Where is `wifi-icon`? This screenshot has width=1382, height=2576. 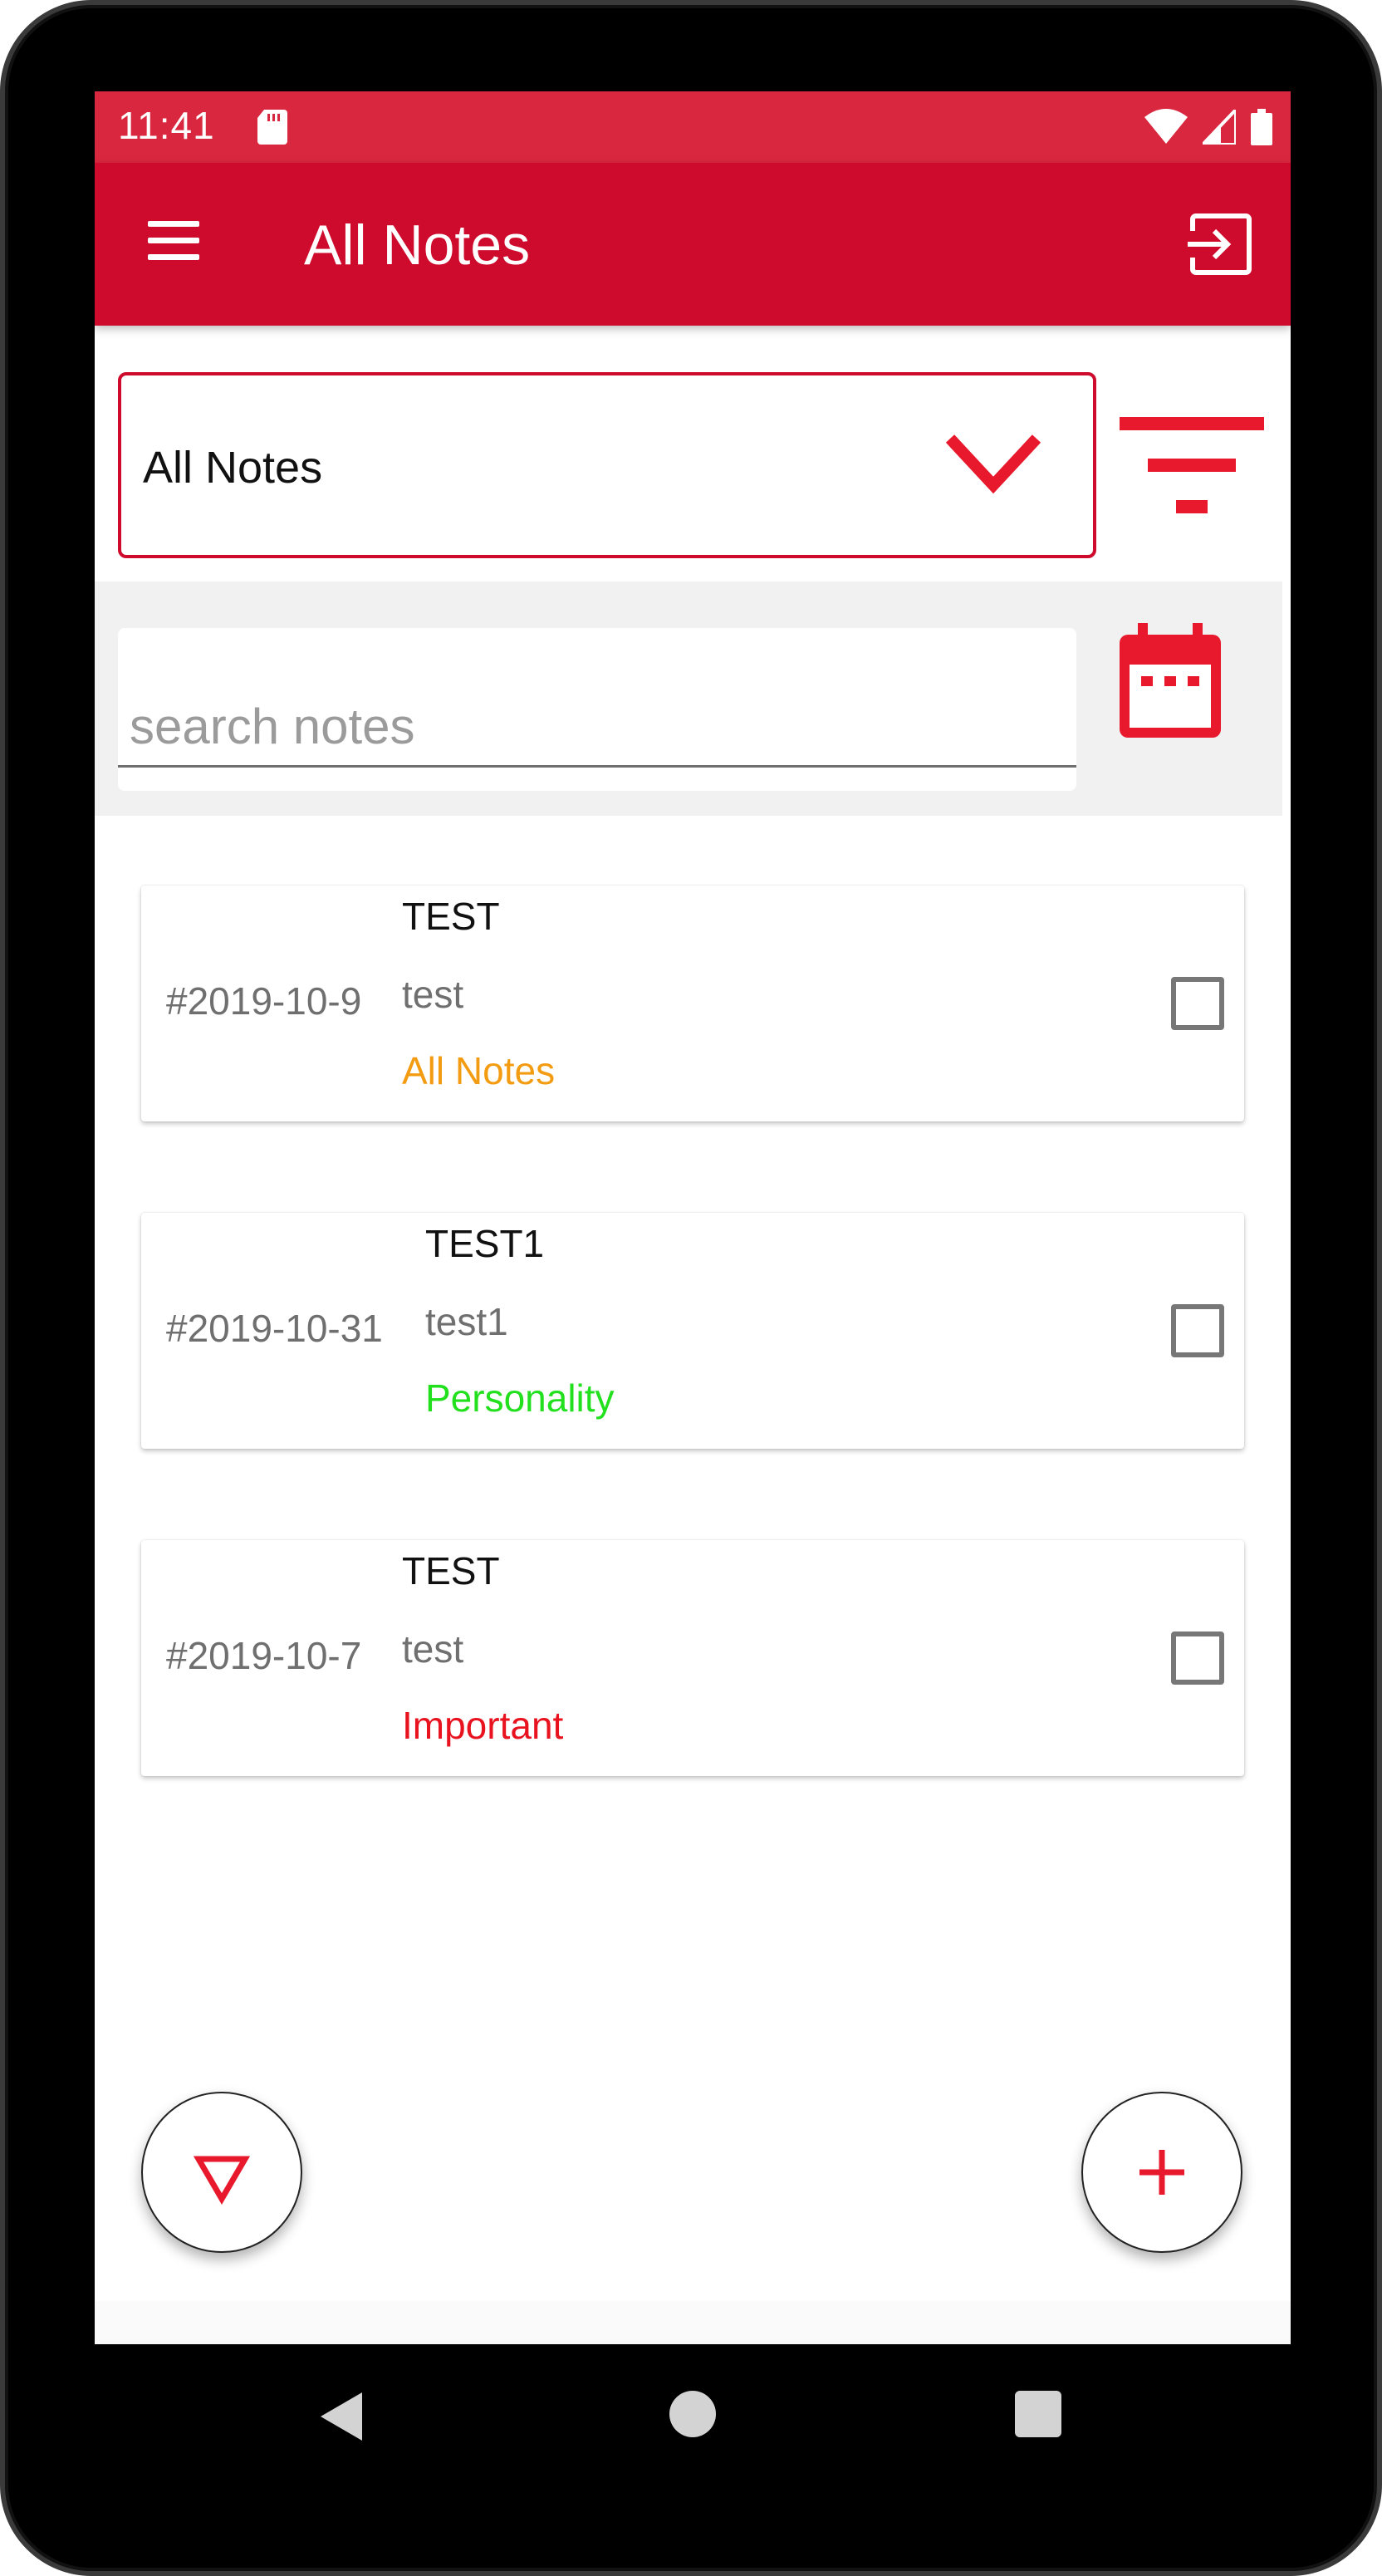 wifi-icon is located at coordinates (1166, 126).